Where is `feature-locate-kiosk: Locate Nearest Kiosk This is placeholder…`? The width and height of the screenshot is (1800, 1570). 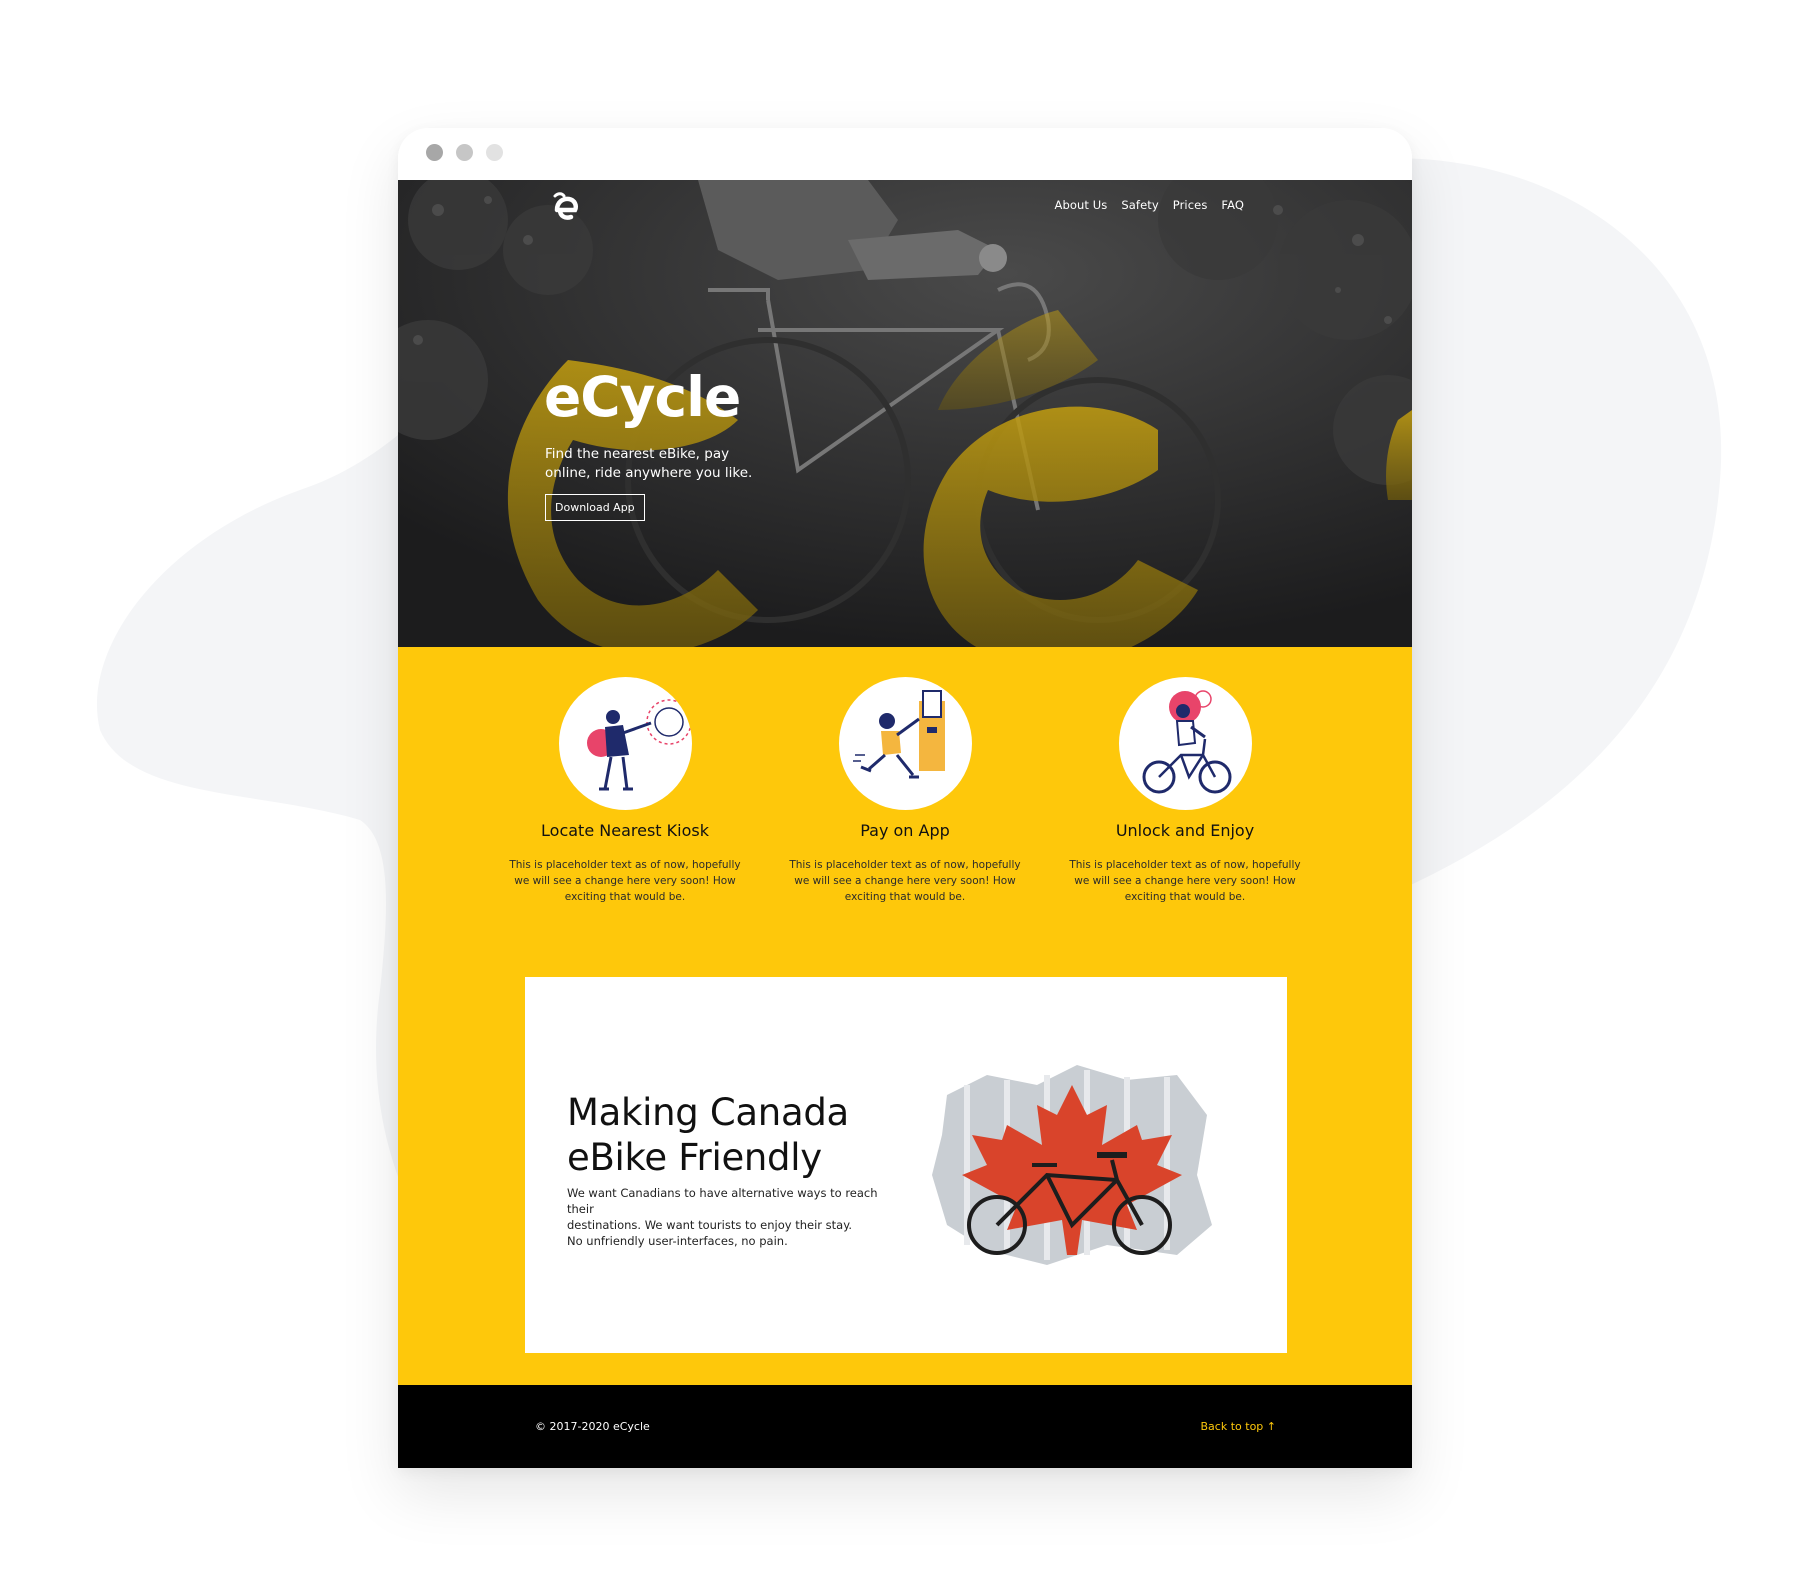 feature-locate-kiosk: Locate Nearest Kiosk This is placeholder… is located at coordinates (625, 791).